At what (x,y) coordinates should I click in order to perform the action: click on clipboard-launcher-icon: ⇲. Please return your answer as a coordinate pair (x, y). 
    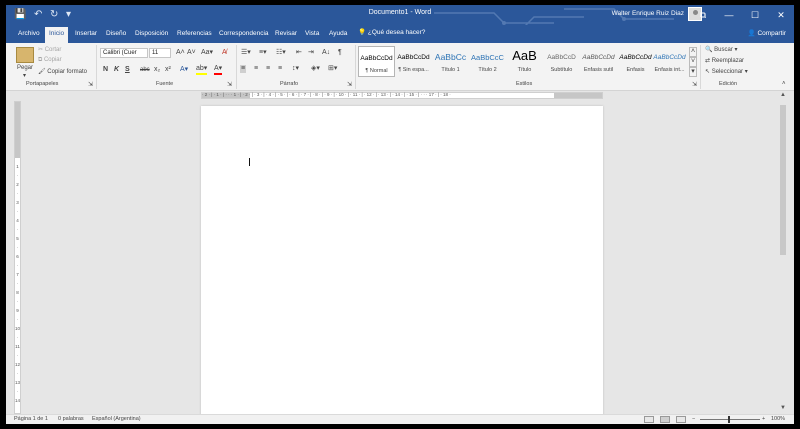
    Looking at the image, I should click on (90, 84).